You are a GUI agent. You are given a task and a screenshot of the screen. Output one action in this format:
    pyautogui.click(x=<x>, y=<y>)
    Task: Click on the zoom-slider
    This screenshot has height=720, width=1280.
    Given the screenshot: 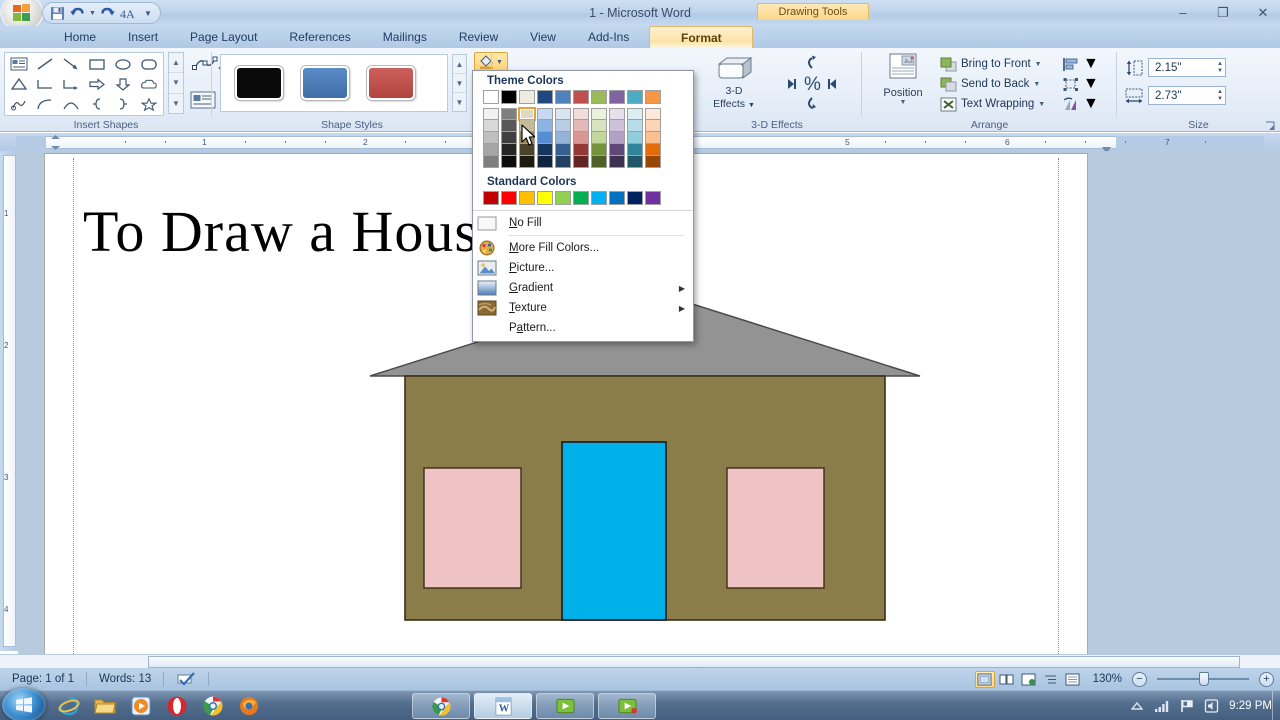 What is the action you would take?
    pyautogui.click(x=1203, y=679)
    